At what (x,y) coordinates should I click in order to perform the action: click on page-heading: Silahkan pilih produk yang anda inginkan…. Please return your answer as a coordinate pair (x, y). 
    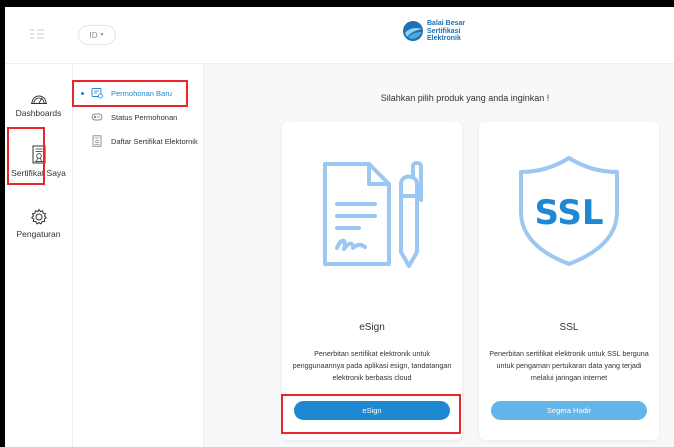
    Looking at the image, I should click on (465, 98).